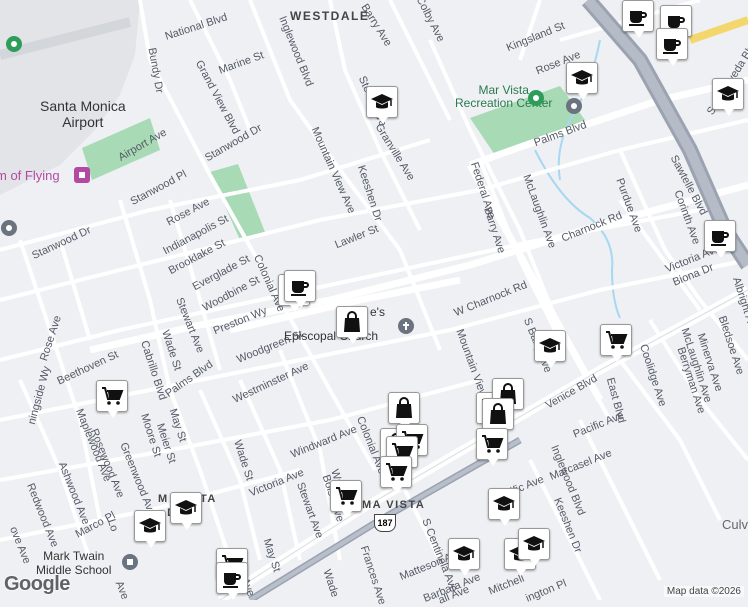 This screenshot has height=607, width=748. What do you see at coordinates (536, 98) in the screenshot?
I see `park-poi-icon` at bounding box center [536, 98].